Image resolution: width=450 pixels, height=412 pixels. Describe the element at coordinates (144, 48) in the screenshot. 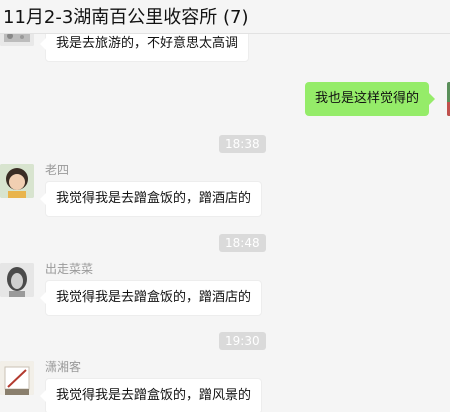

I see `message-bubble: 我是去旅游的，不好意思太高调` at that location.